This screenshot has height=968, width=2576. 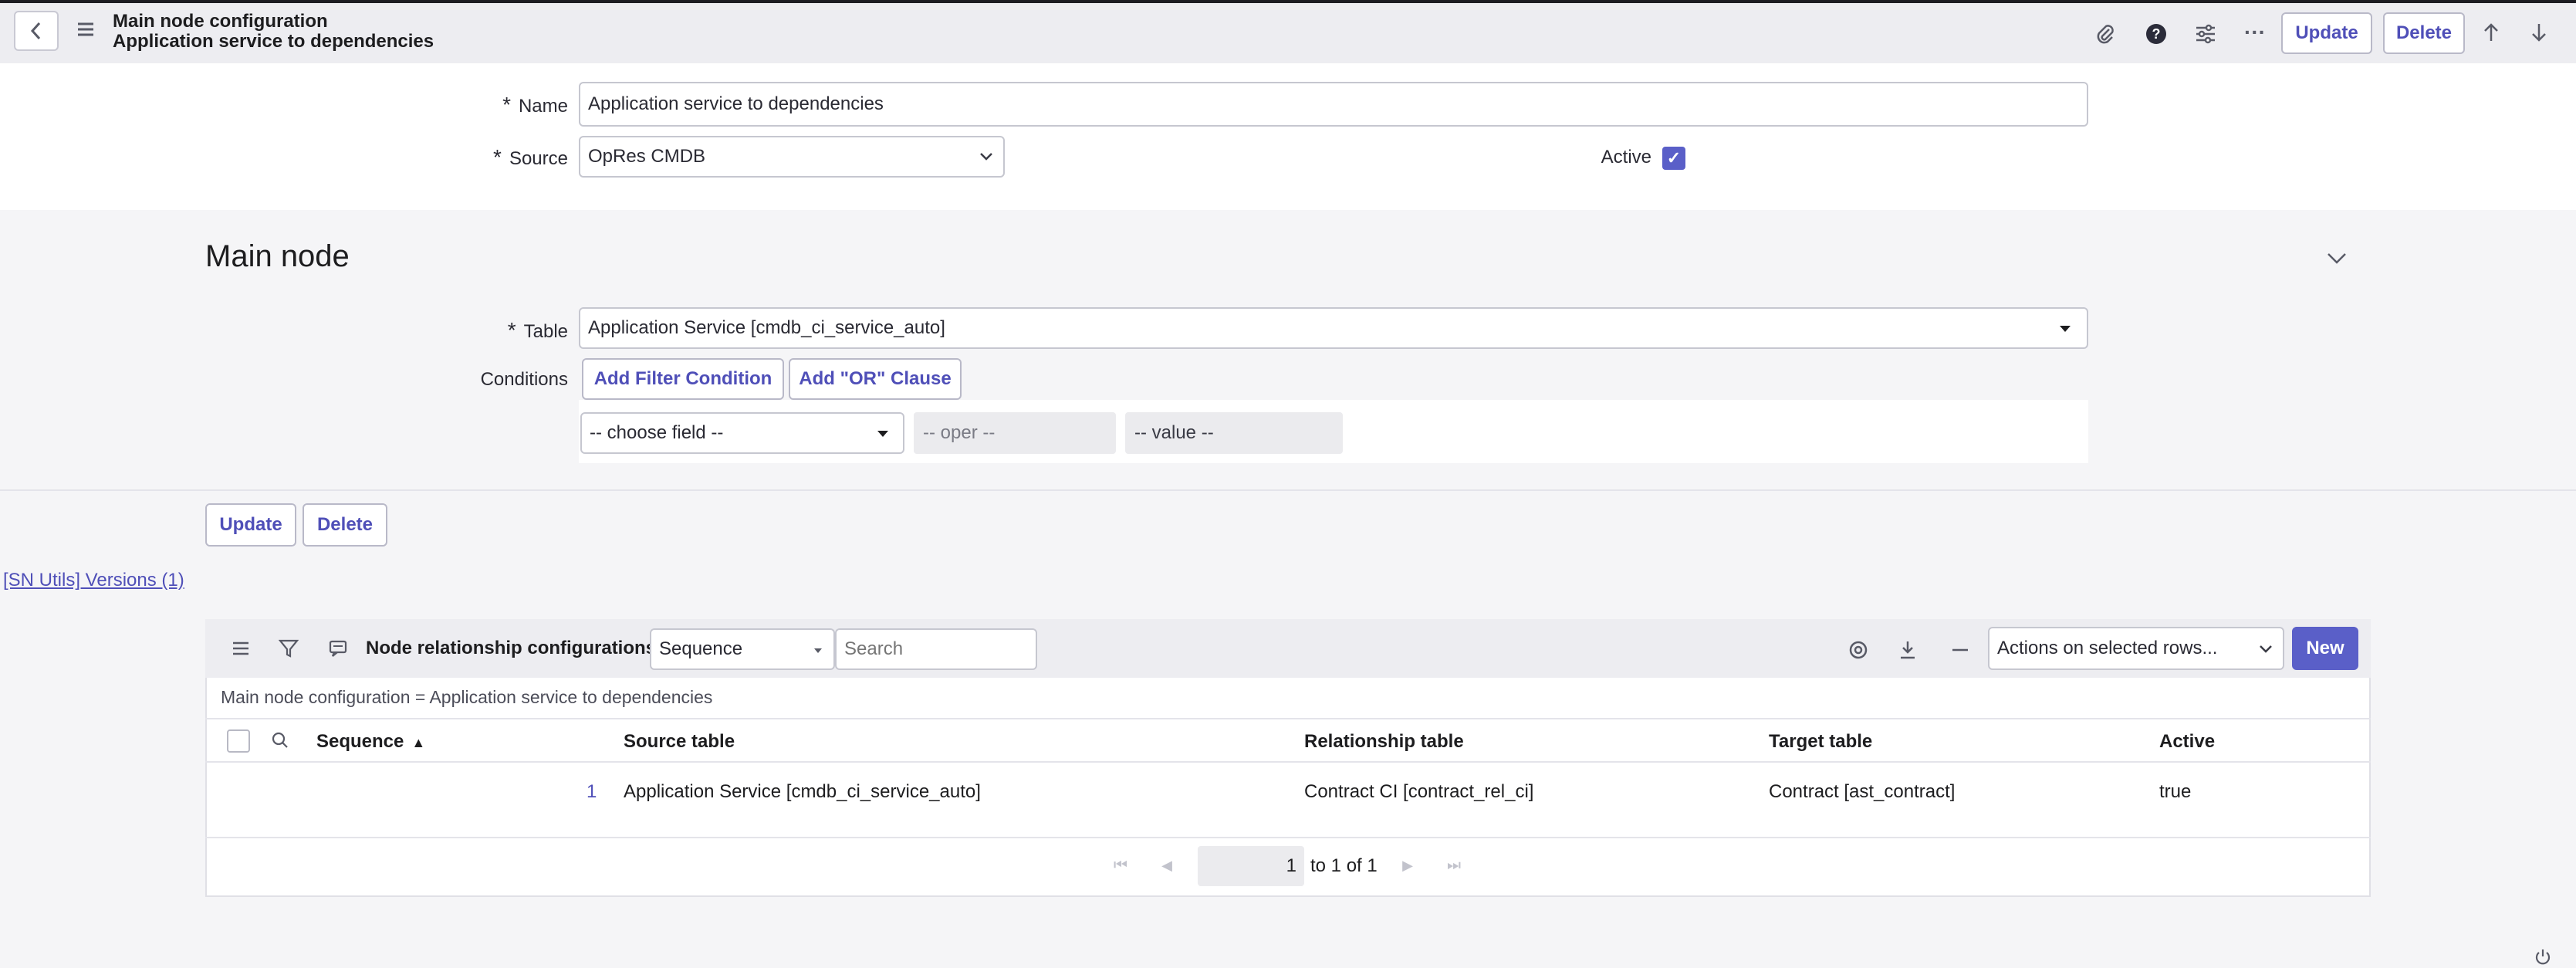 What do you see at coordinates (2325, 648) in the screenshot?
I see `new-button: New` at bounding box center [2325, 648].